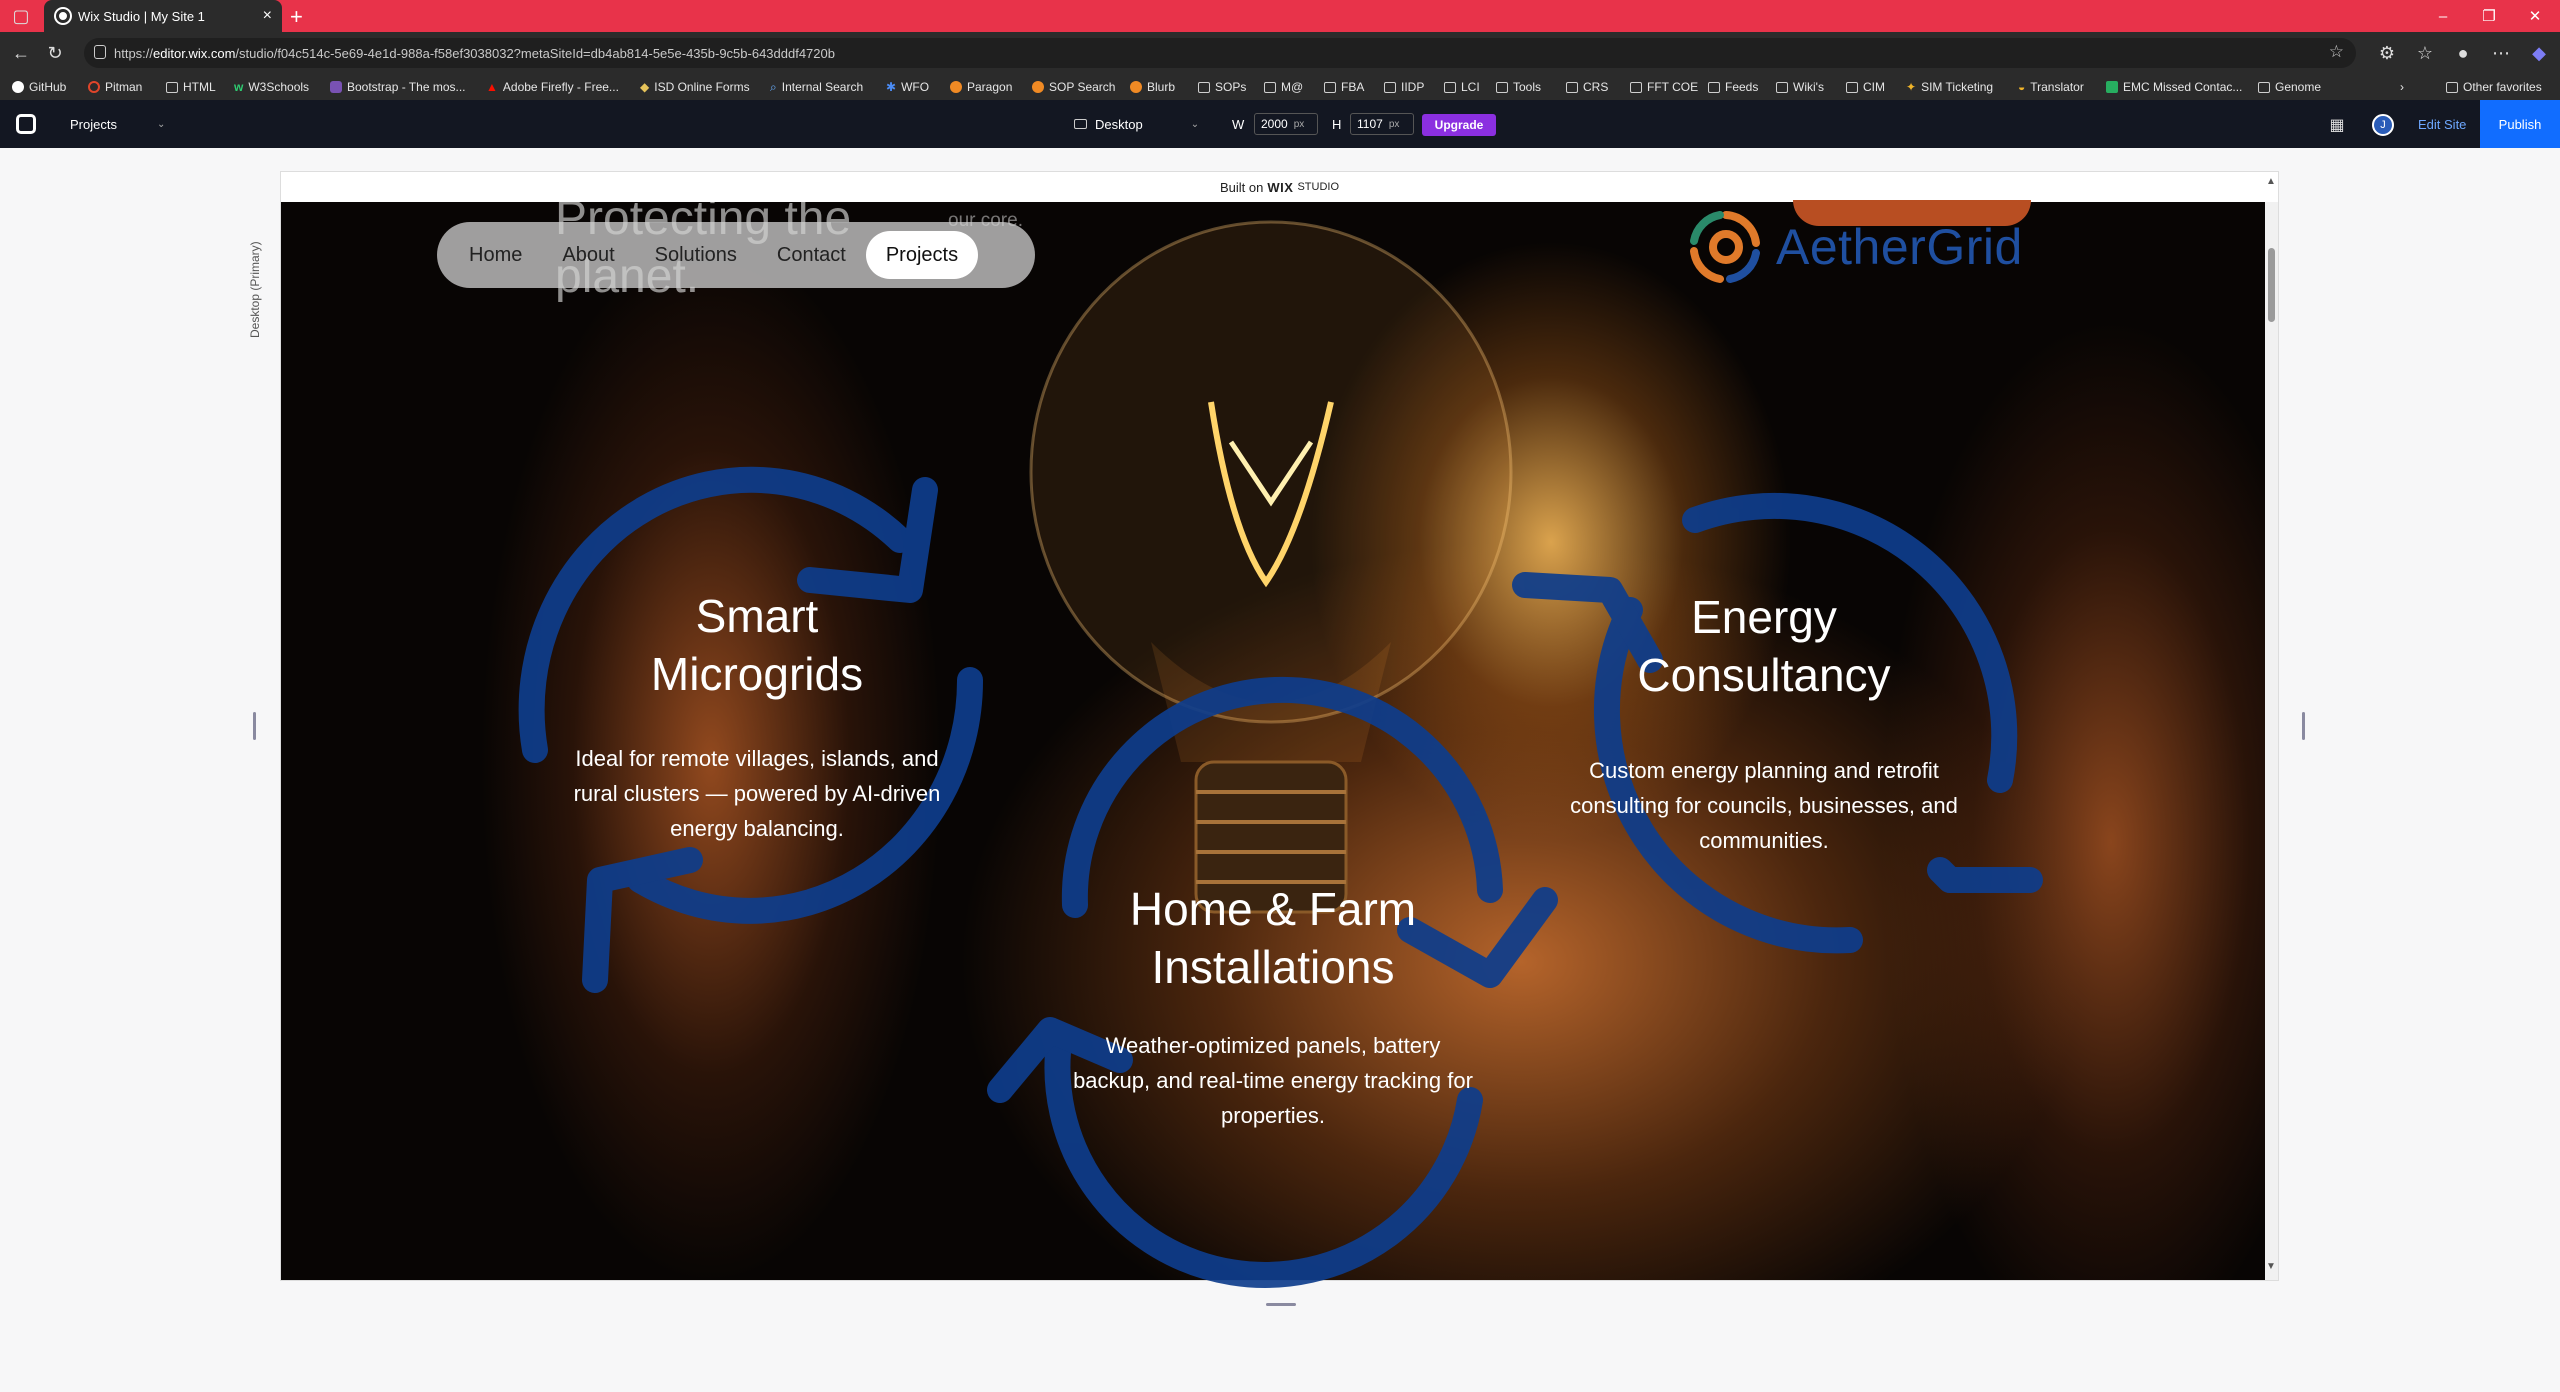 This screenshot has width=2560, height=1392. Describe the element at coordinates (1038, 87) in the screenshot. I see `sop-search-icon` at that location.